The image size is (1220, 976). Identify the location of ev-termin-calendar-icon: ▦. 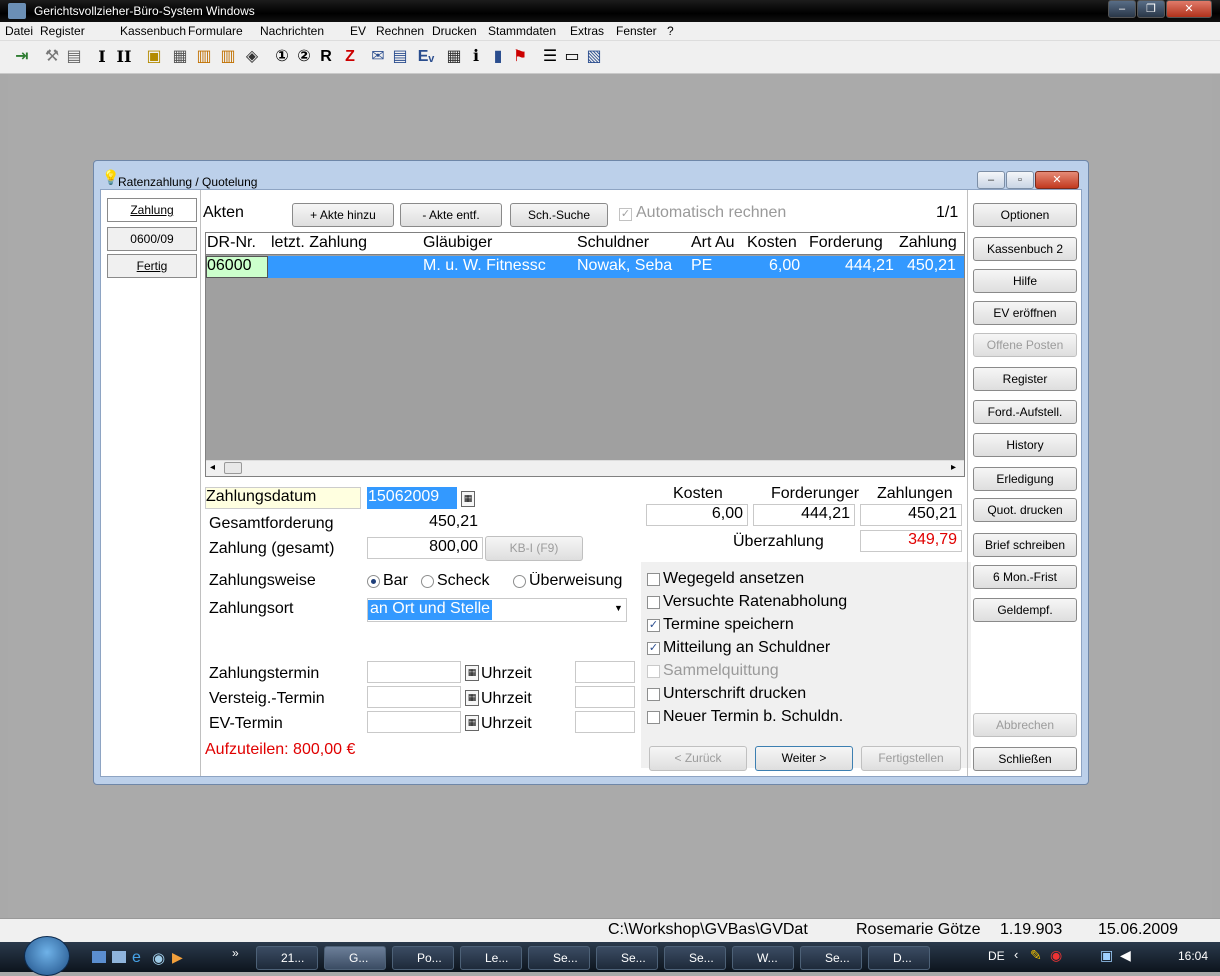
(472, 723).